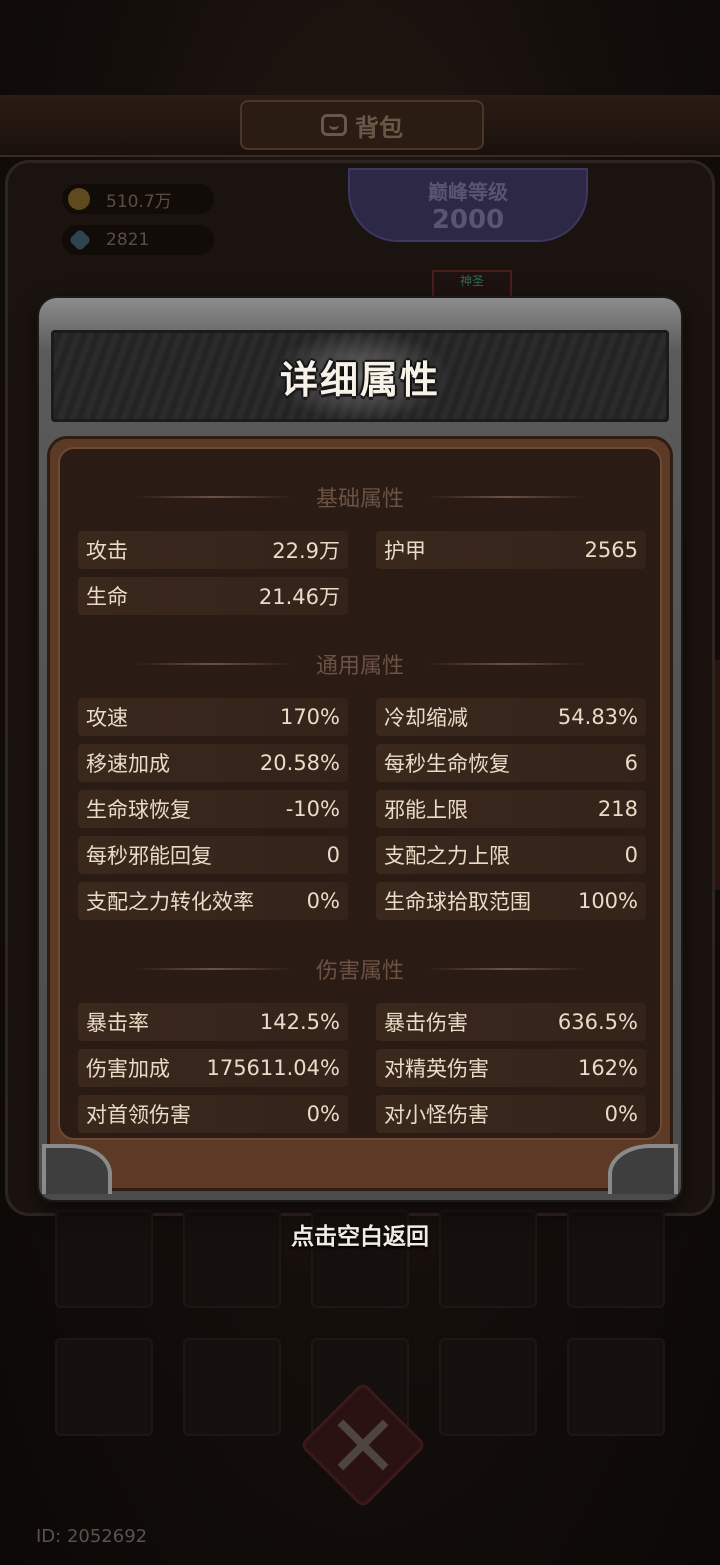 This screenshot has width=720, height=1565. What do you see at coordinates (273, 1068) in the screenshot?
I see `stat-value: 175611.04%` at bounding box center [273, 1068].